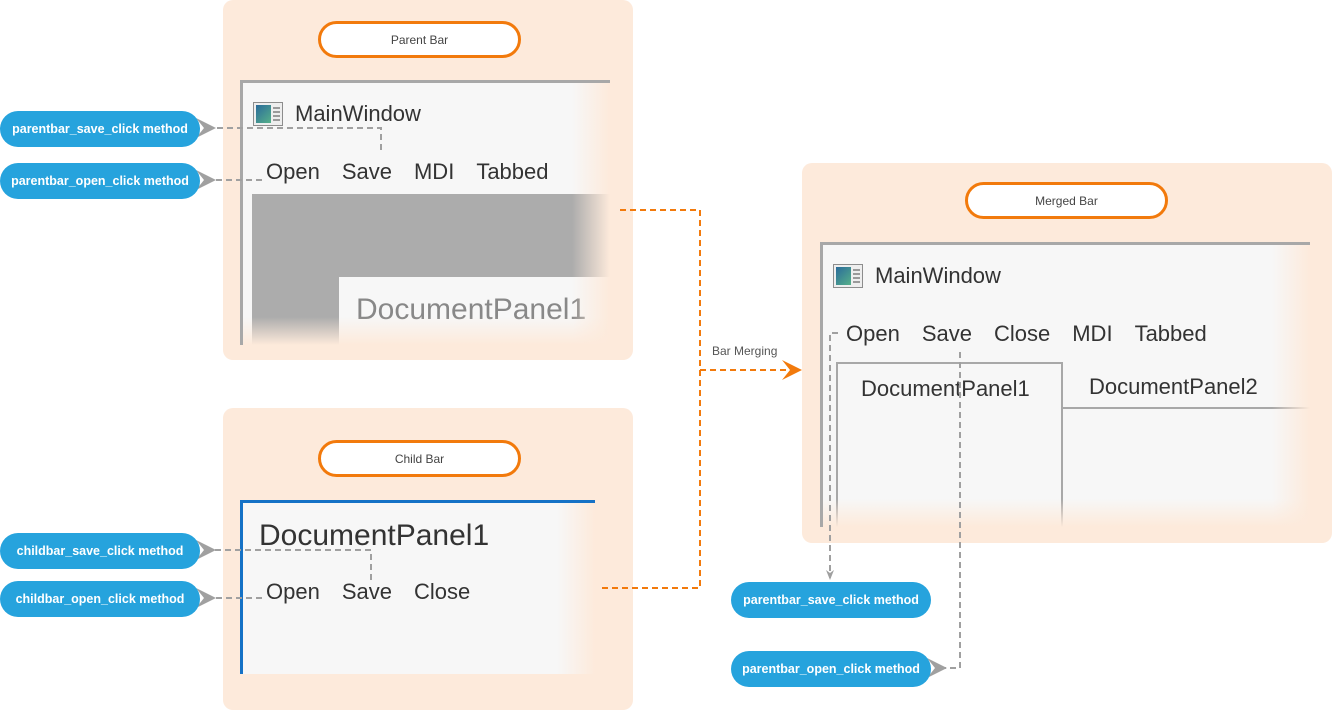 Image resolution: width=1333 pixels, height=712 pixels. What do you see at coordinates (100, 181) in the screenshot?
I see `parentbar-open-click-method: parentbar_open_click method` at bounding box center [100, 181].